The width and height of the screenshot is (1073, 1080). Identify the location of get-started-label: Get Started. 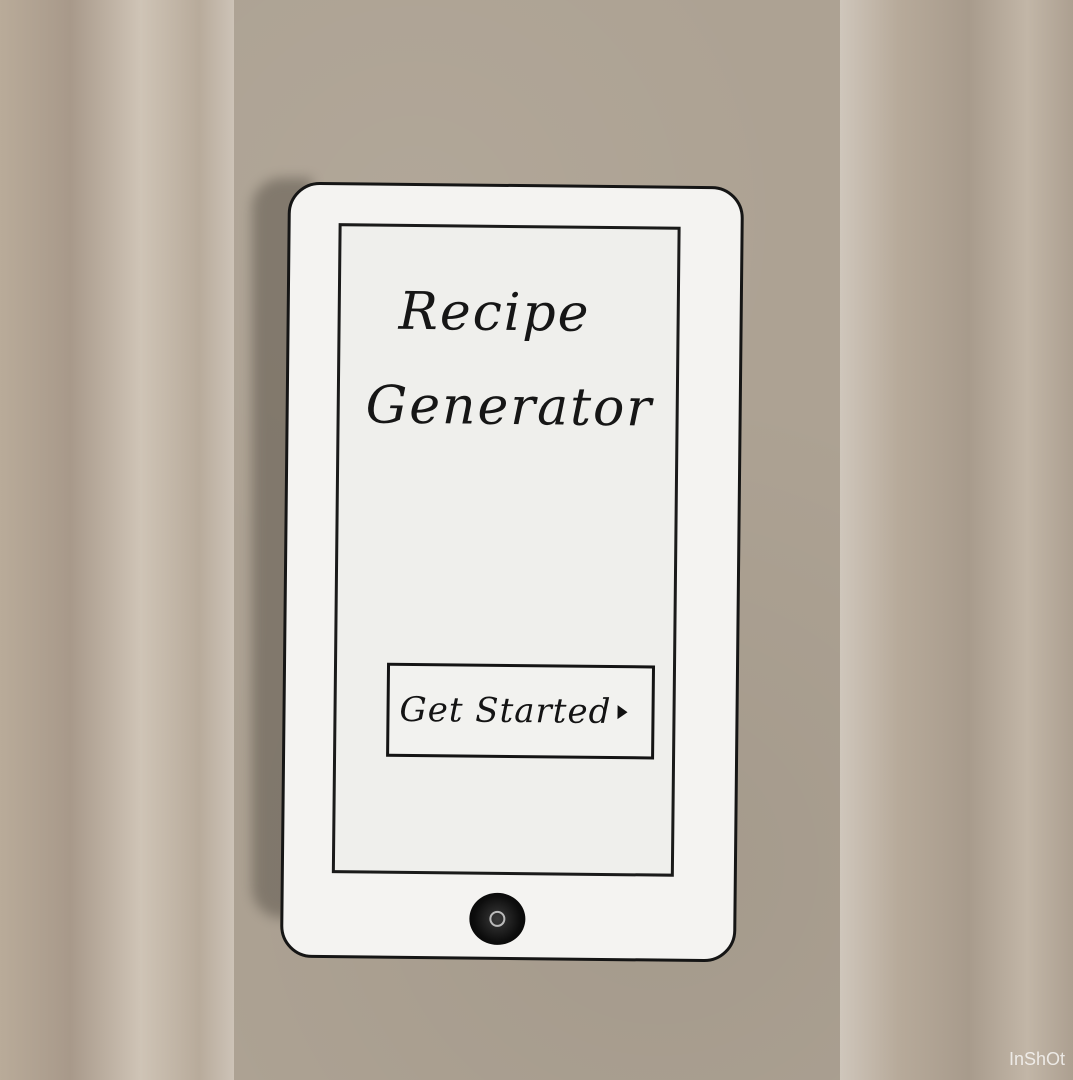
(505, 711).